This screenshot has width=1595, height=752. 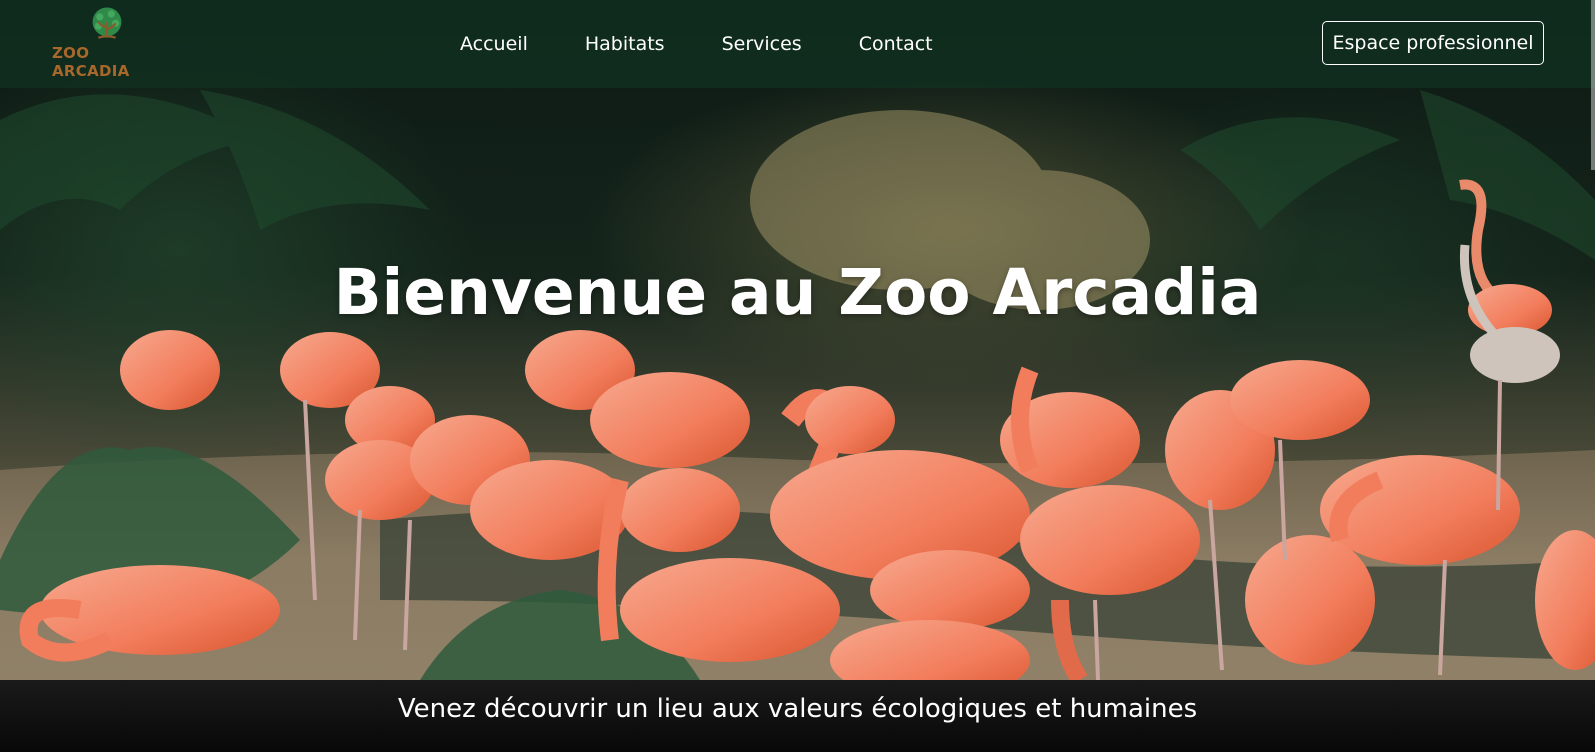 I want to click on brand-name: ZOO ARCADIA, so click(x=91, y=62).